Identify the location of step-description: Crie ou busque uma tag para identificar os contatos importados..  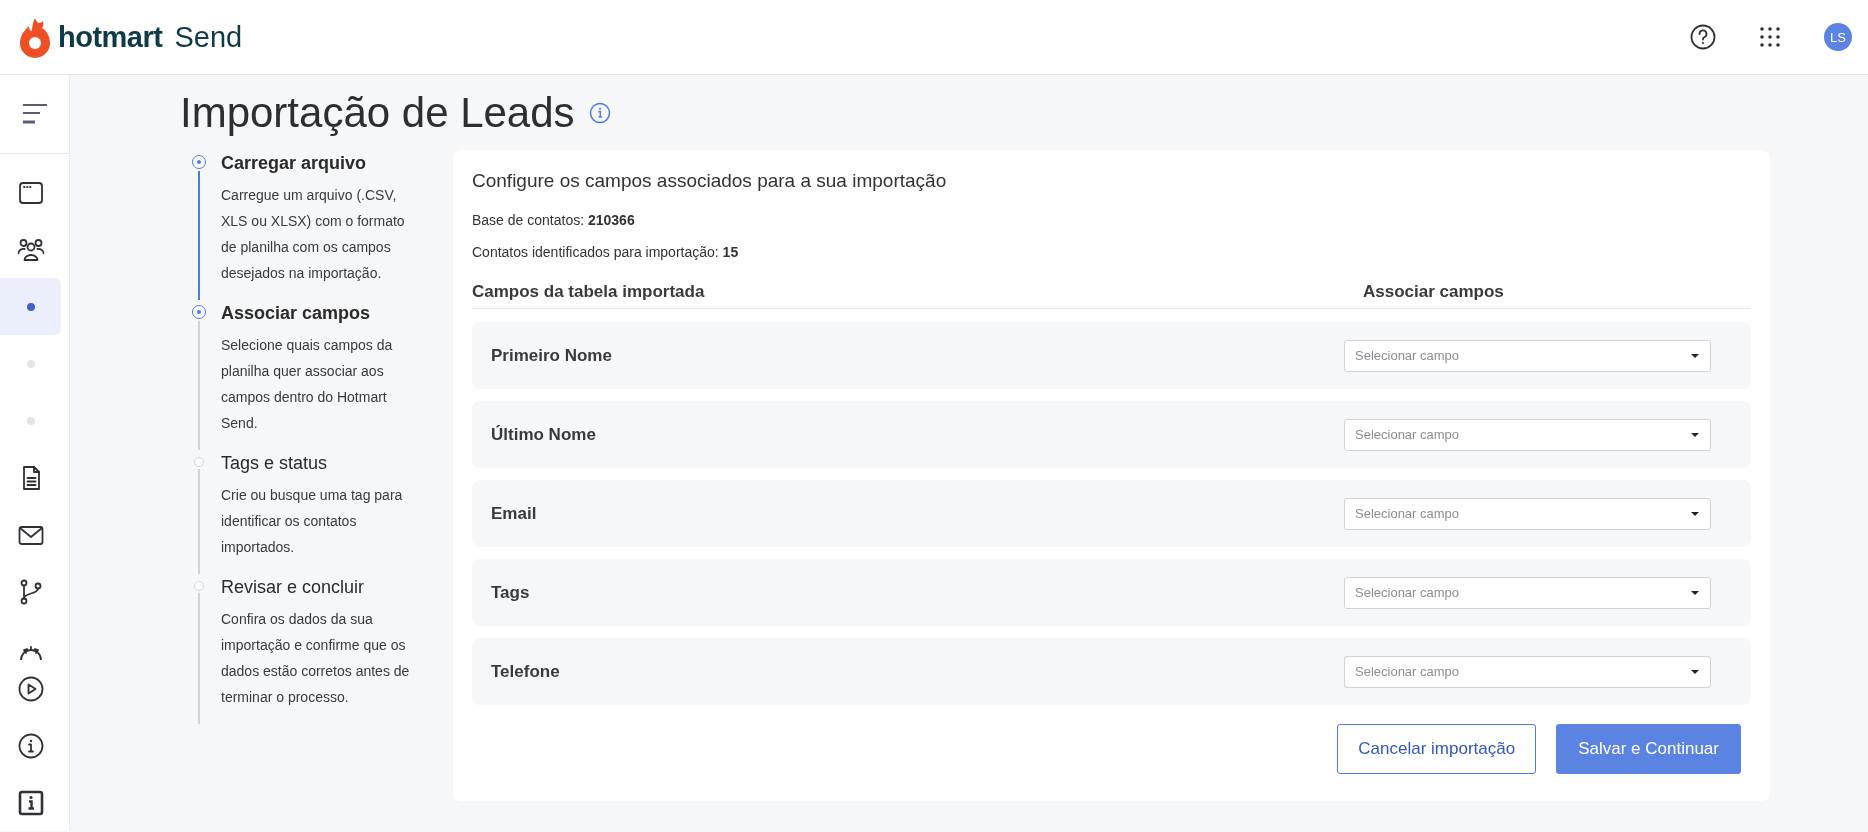
(312, 521).